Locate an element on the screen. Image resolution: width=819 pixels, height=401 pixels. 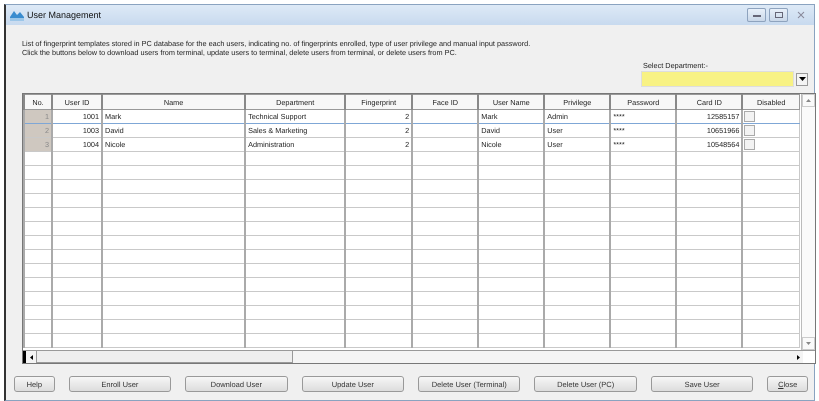
maximize-icon is located at coordinates (779, 15).